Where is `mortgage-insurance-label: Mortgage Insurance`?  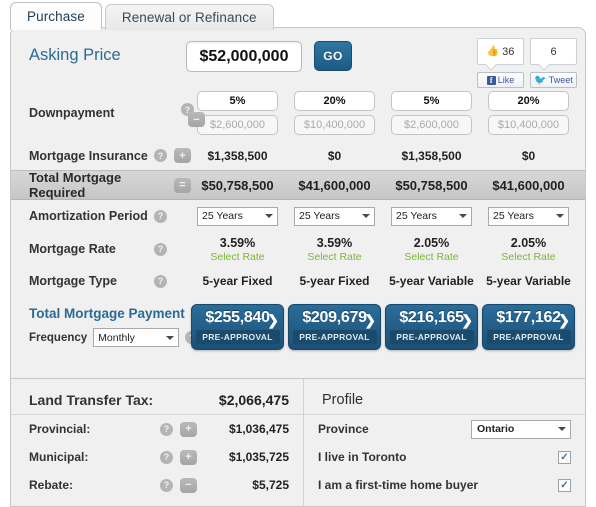
mortgage-insurance-label: Mortgage Insurance is located at coordinates (88, 155).